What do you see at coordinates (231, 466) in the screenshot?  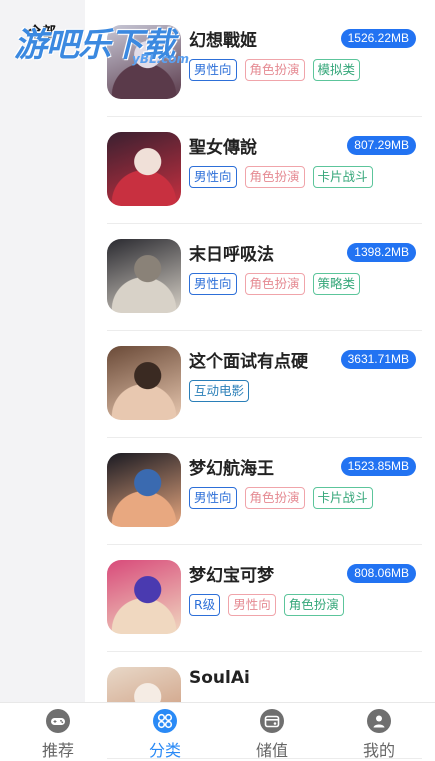 I see `game-name: 梦幻航海王` at bounding box center [231, 466].